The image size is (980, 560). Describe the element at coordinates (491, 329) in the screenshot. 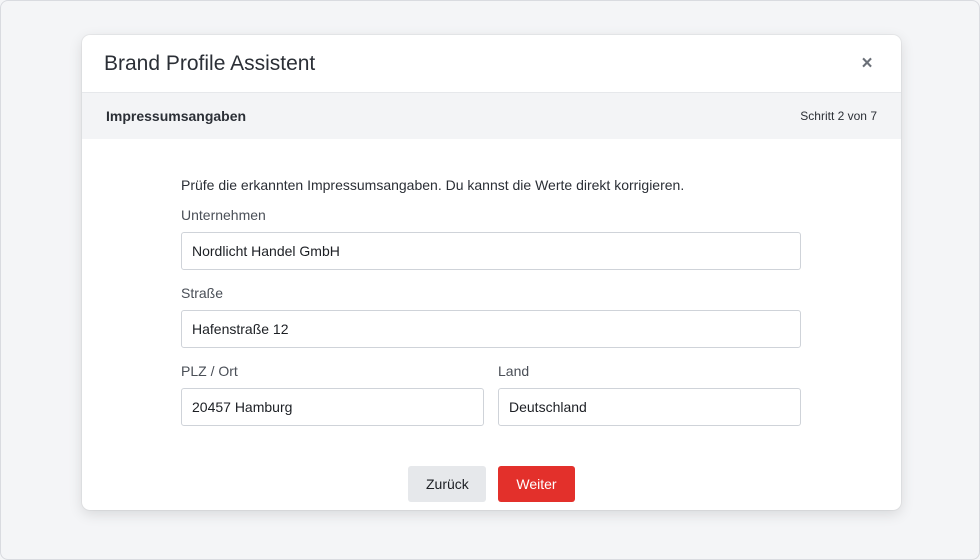

I see `street-input` at that location.